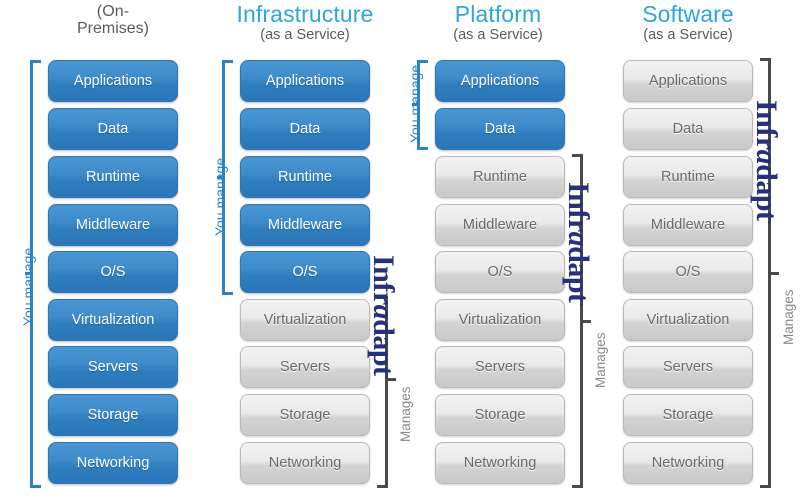  What do you see at coordinates (113, 320) in the screenshot?
I see `box-on-premises-virtualization: Virtualization` at bounding box center [113, 320].